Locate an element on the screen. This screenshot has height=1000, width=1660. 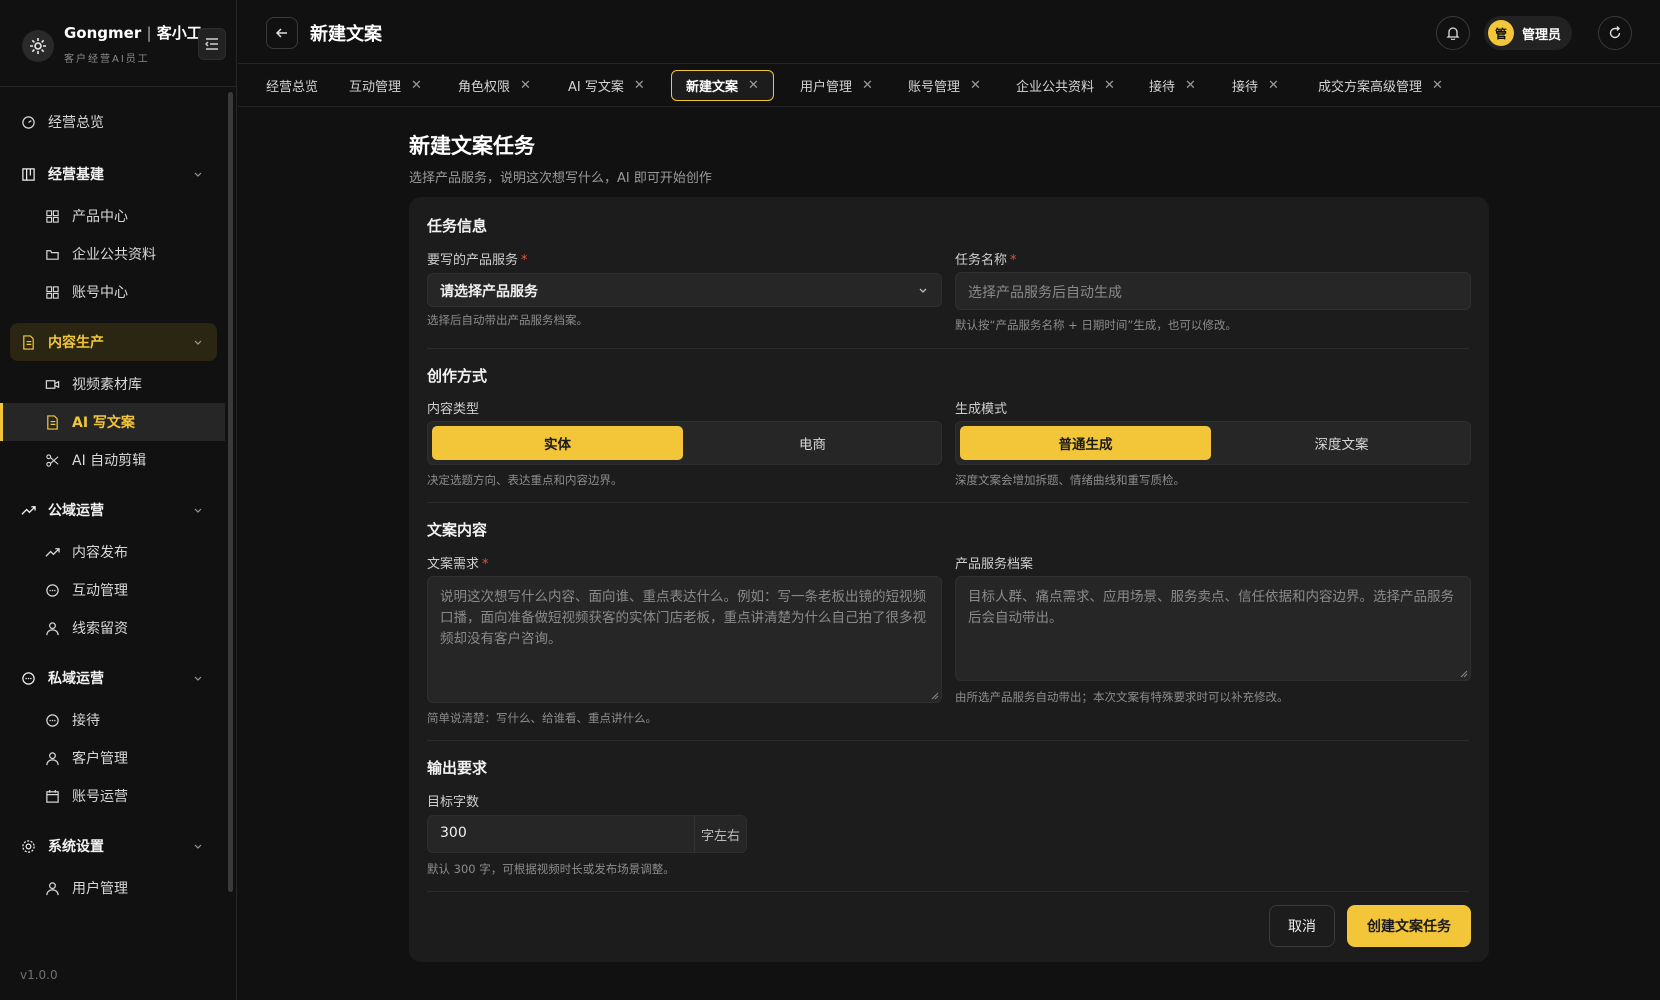
sidebar-item: 账号运营 is located at coordinates (112, 796).